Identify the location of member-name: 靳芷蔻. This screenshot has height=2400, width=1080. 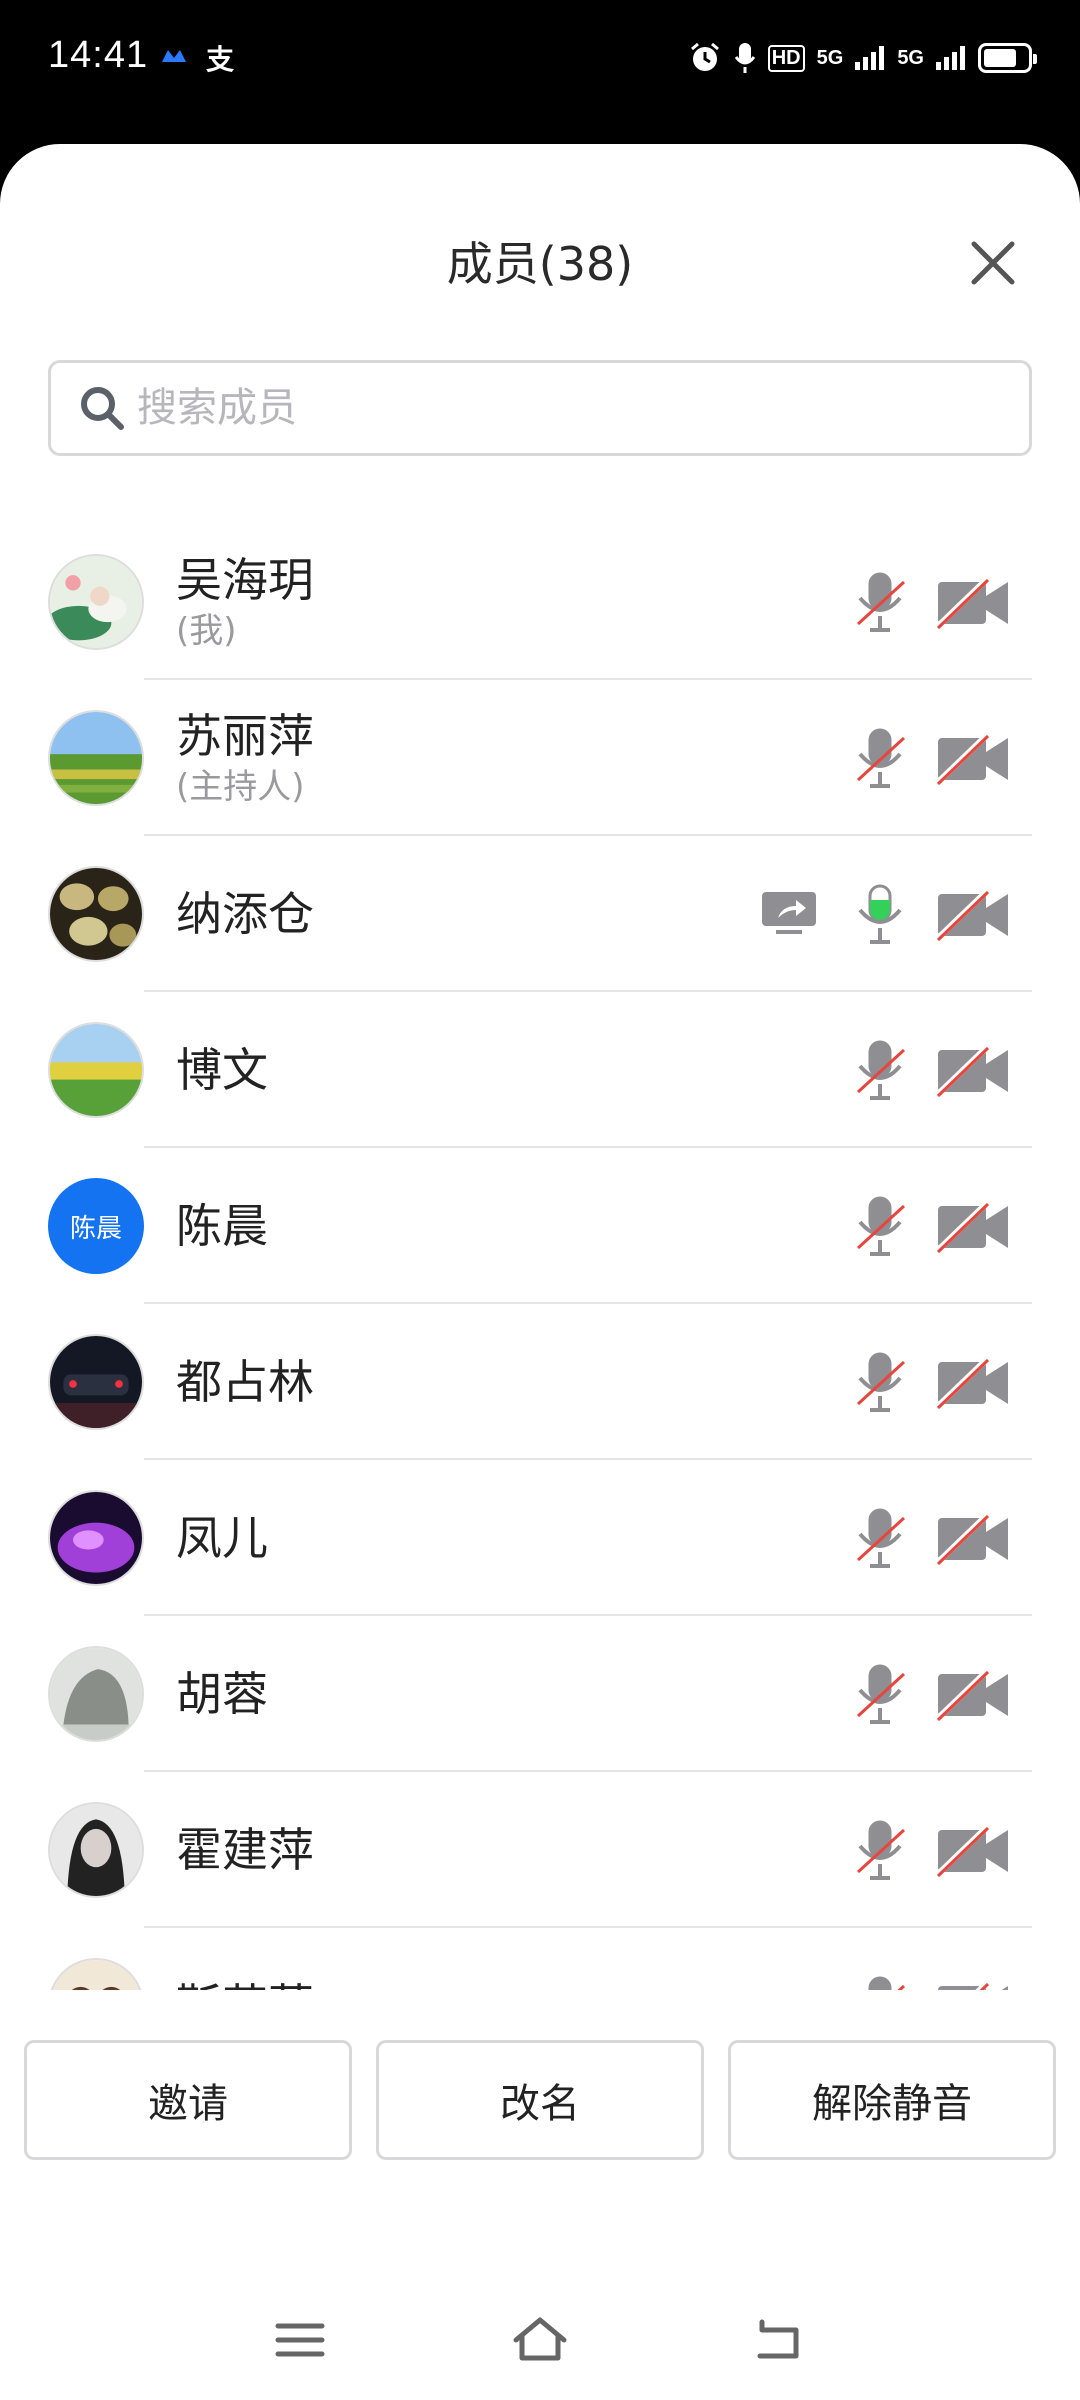
(245, 1983).